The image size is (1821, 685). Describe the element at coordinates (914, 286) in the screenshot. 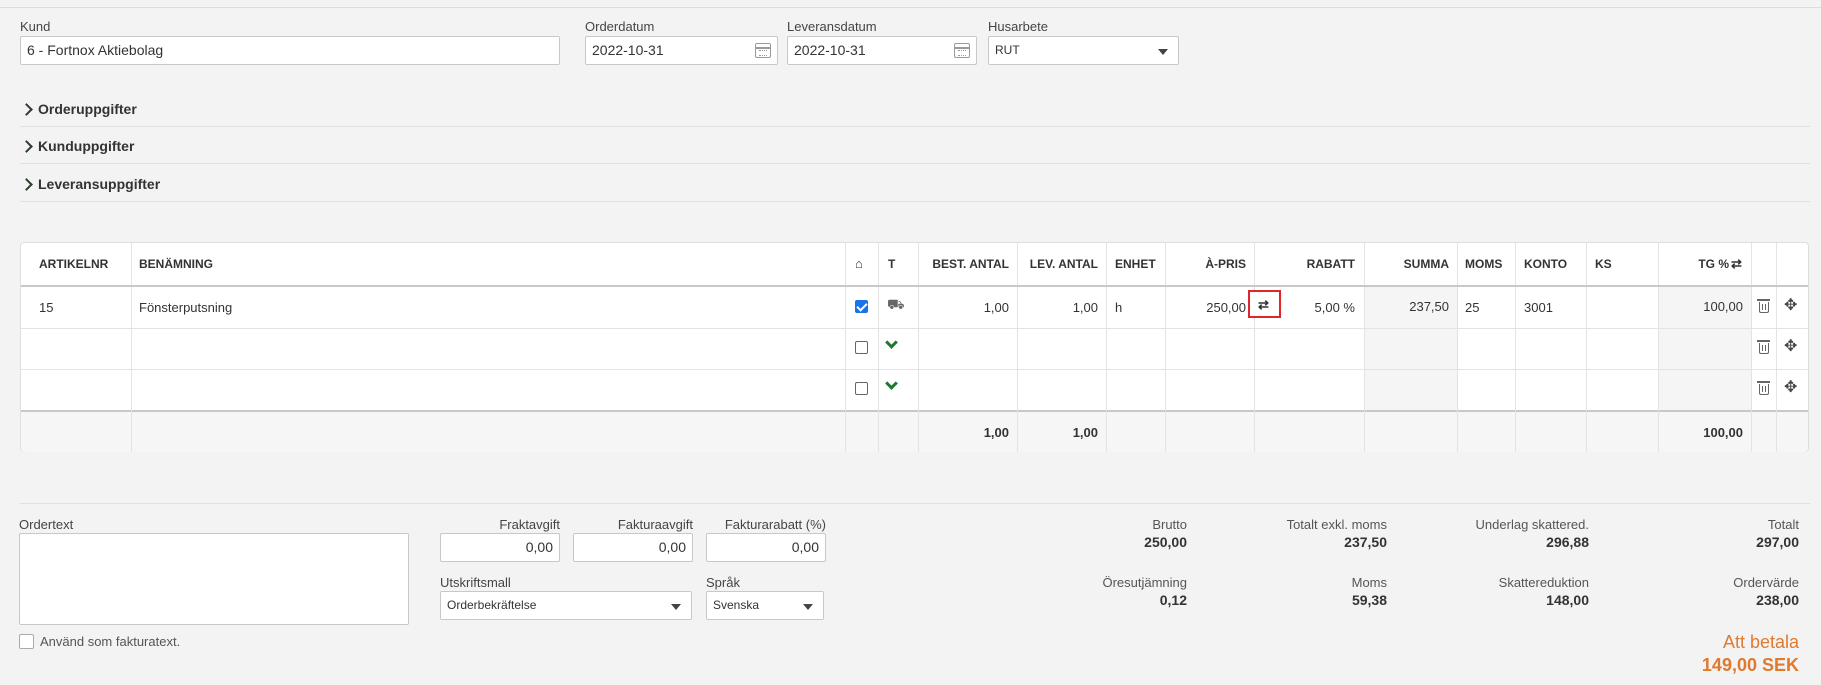

I see `header-divider` at that location.